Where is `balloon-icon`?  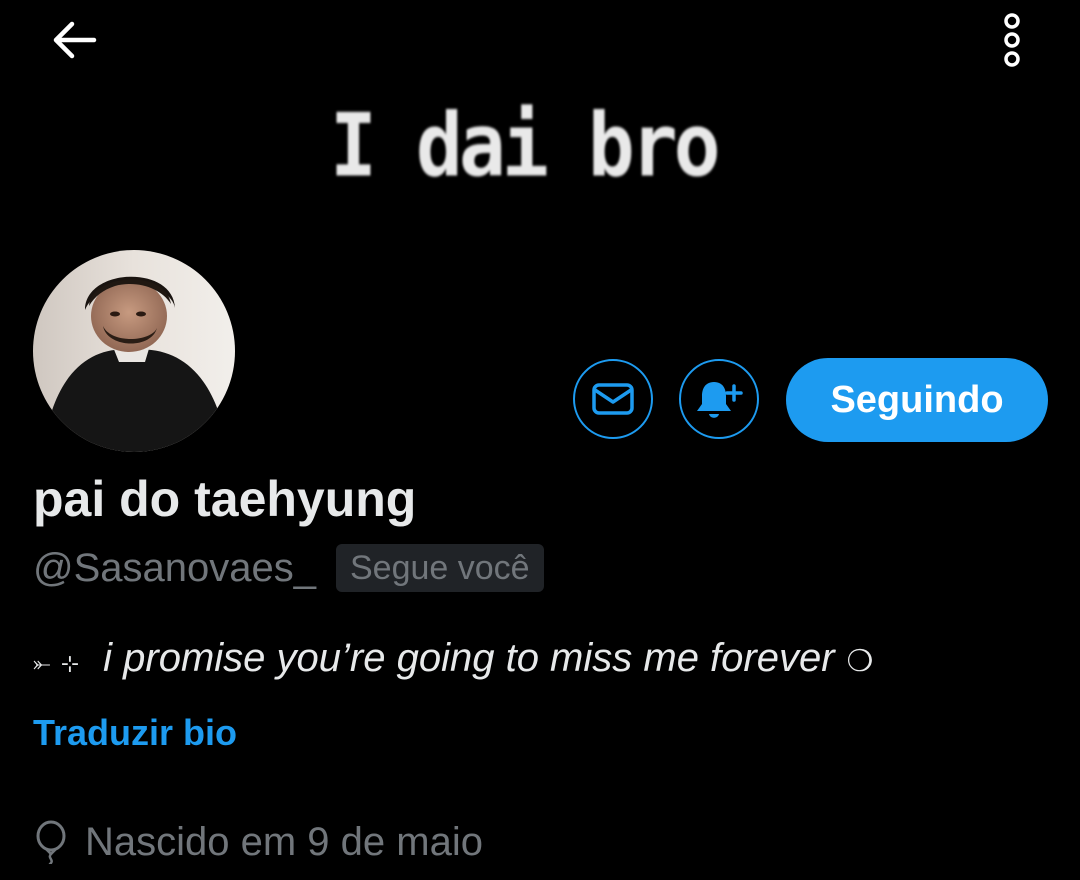
balloon-icon is located at coordinates (51, 842).